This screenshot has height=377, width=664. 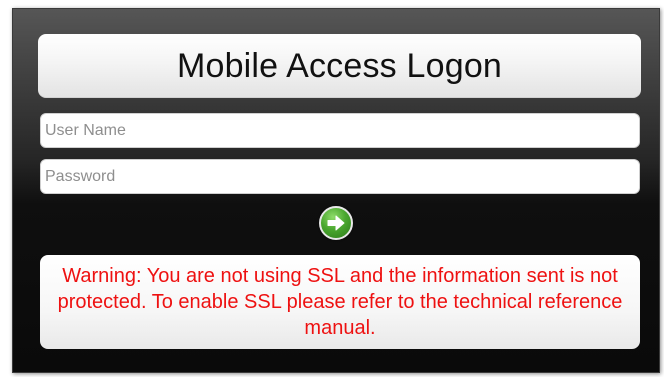 I want to click on page-title: Mobile Access Logon, so click(x=339, y=65).